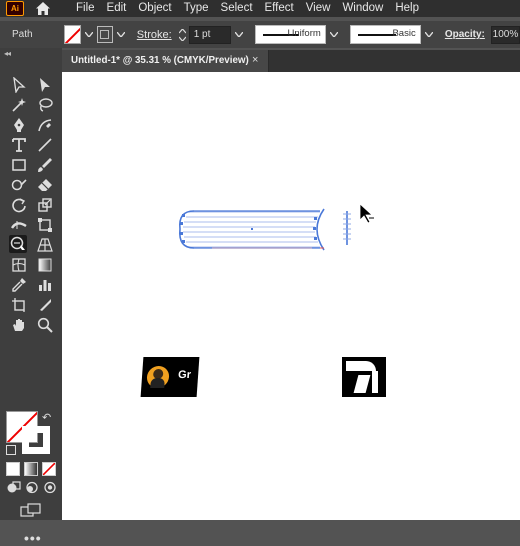 The width and height of the screenshot is (520, 546). I want to click on direct-selection-tool-icon, so click(45, 85).